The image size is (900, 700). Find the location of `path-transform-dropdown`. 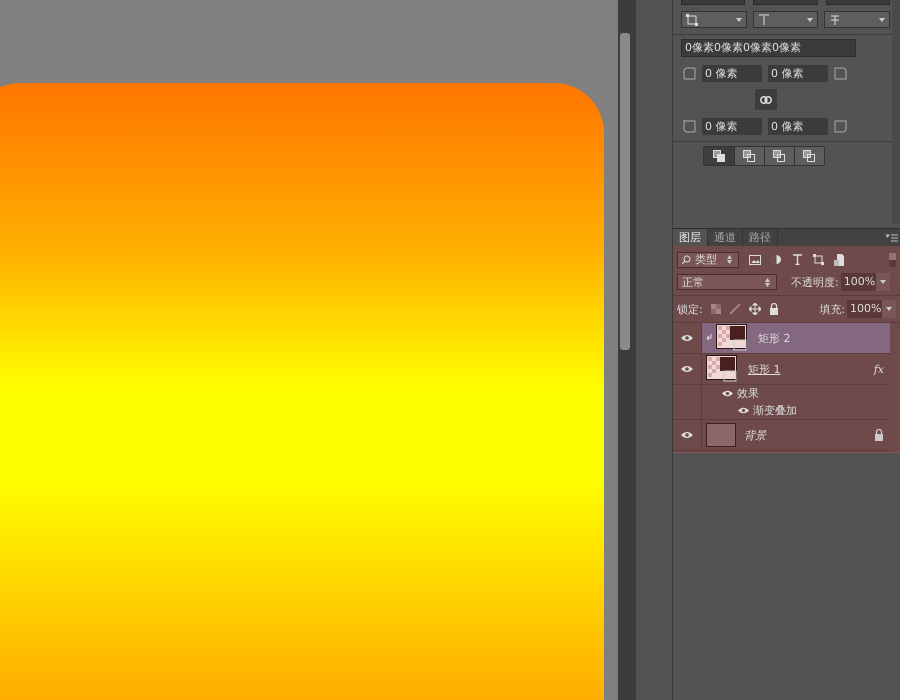

path-transform-dropdown is located at coordinates (714, 19).